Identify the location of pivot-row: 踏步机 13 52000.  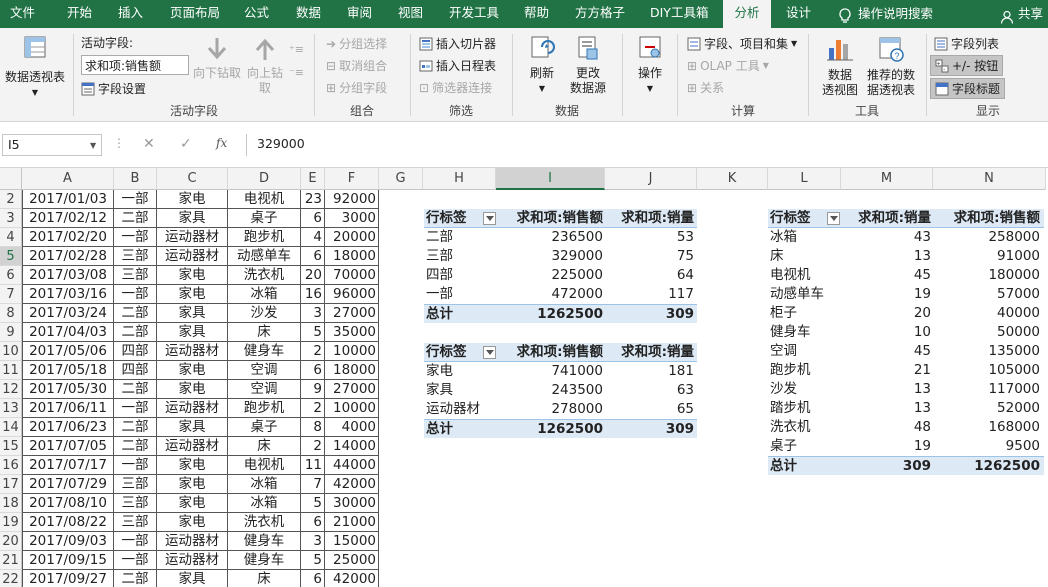
(906, 408).